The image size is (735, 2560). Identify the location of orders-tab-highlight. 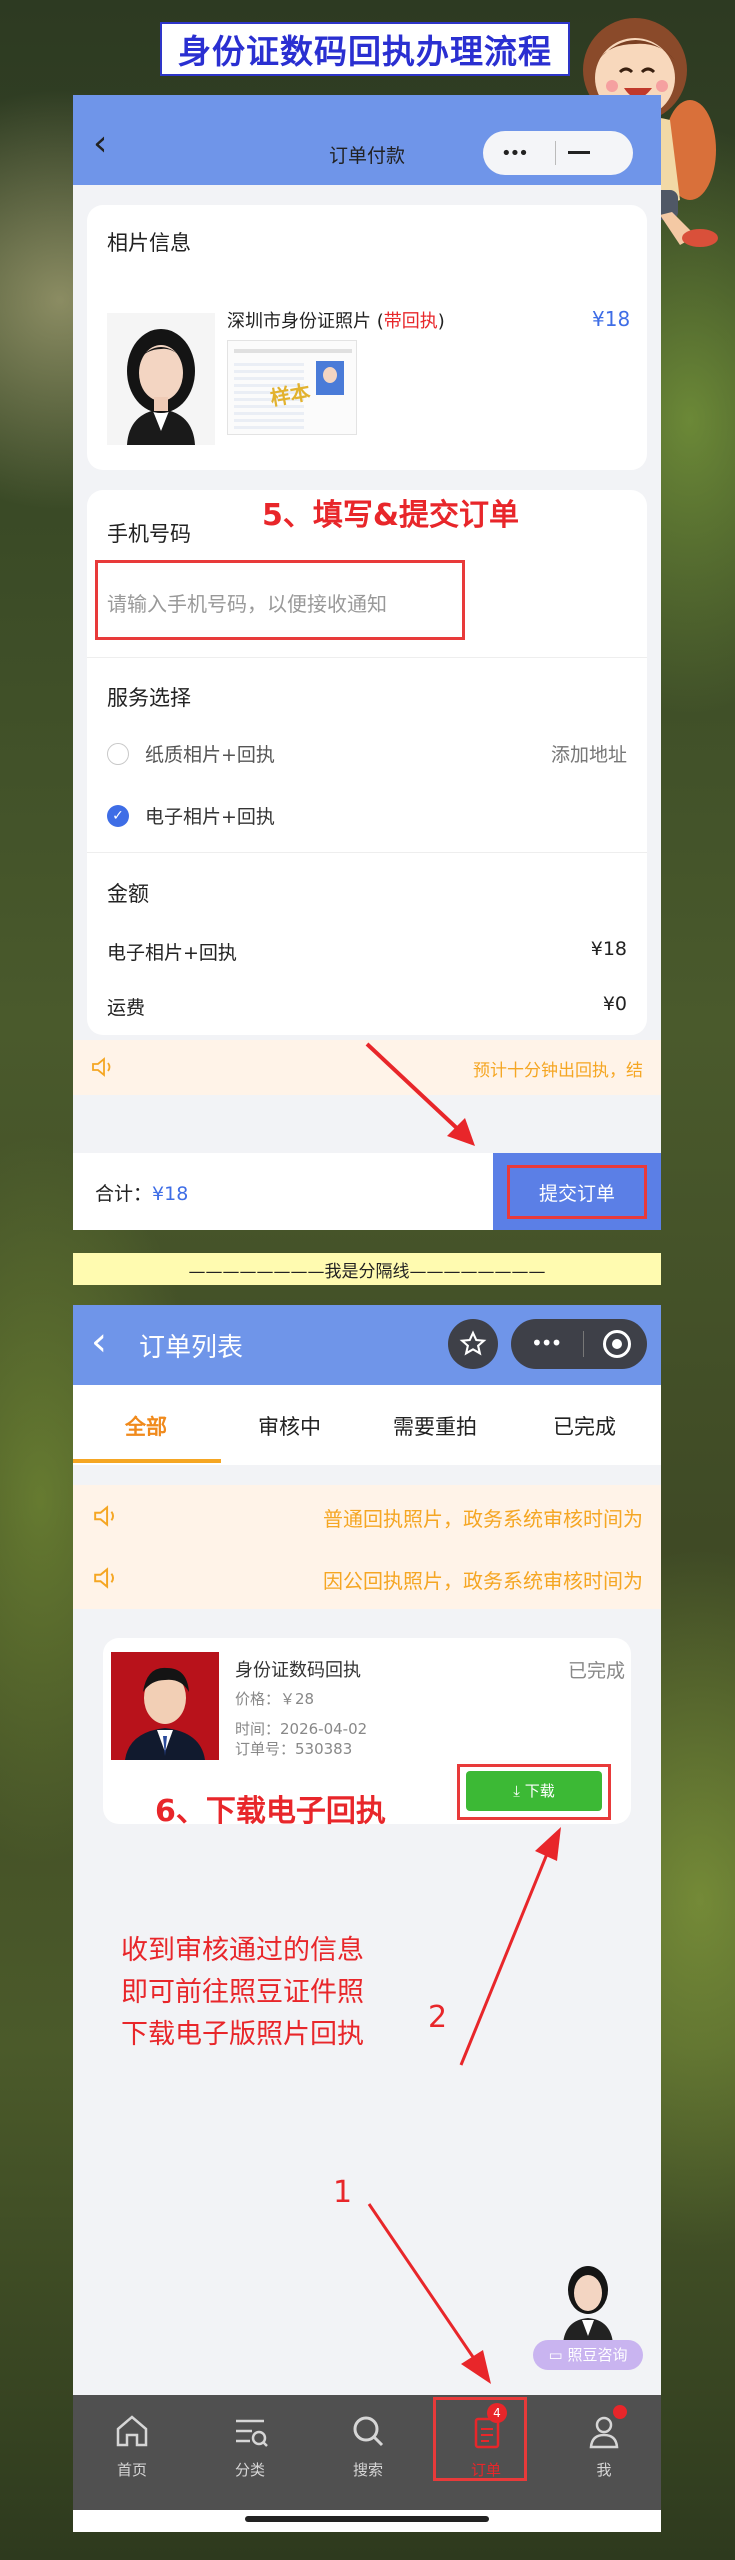
(480, 2439).